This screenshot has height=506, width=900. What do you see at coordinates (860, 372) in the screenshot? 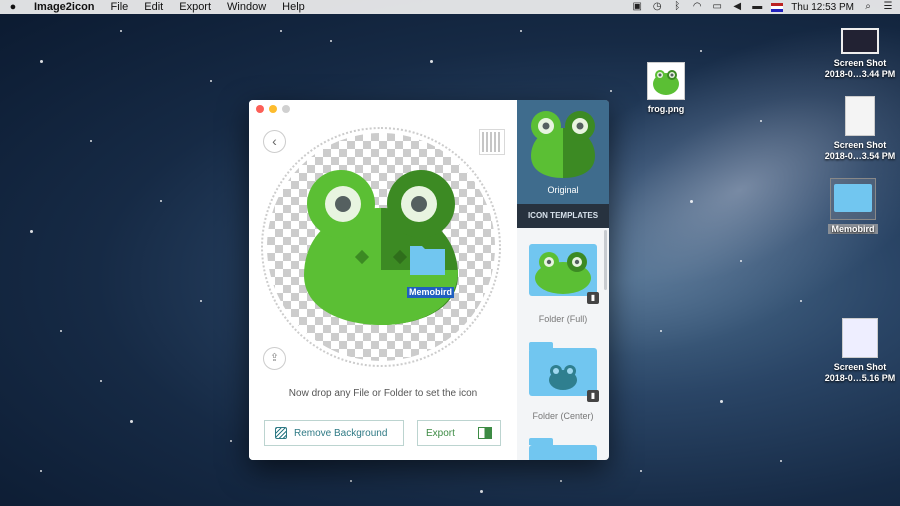
I see `desktop-icon-label: Screen Shot 2018-0…5.16 PM` at bounding box center [860, 372].